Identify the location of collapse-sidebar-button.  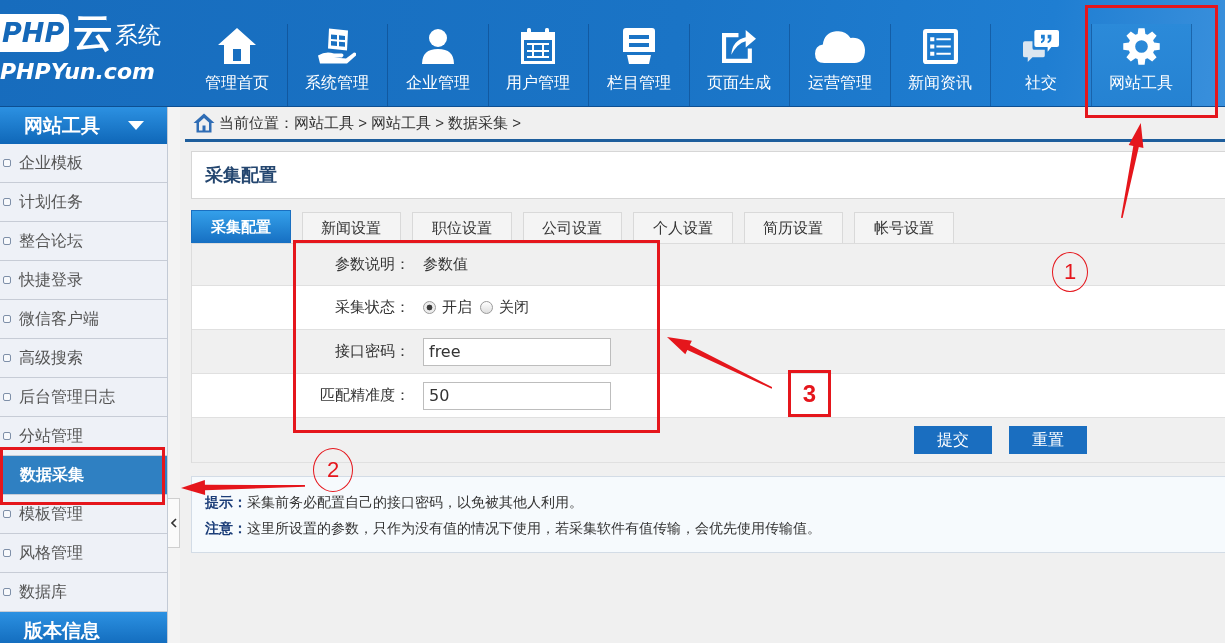
(174, 523).